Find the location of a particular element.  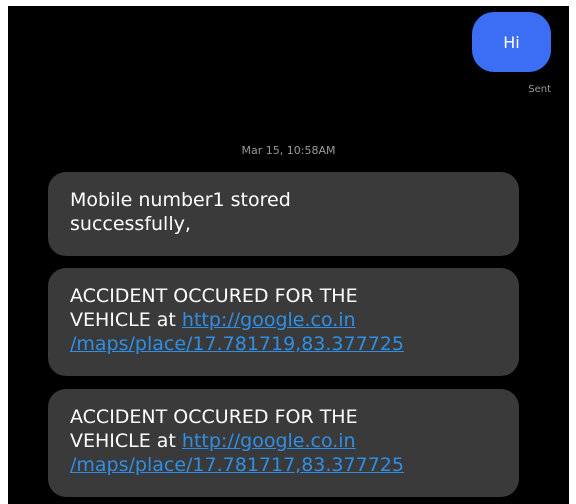

date-separator: Mar 15, 10:58AM is located at coordinates (288, 150).